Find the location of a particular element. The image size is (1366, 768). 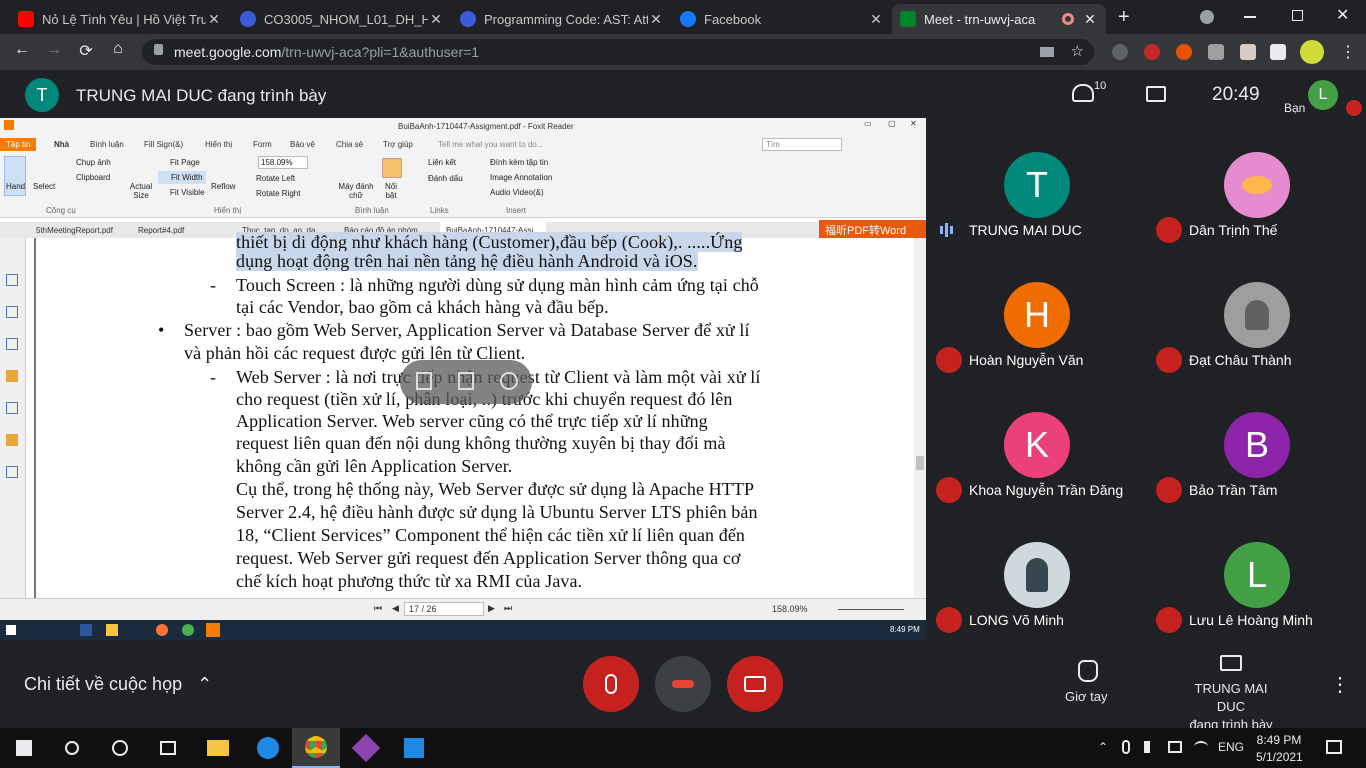

forward-icon: → is located at coordinates (54, 50).